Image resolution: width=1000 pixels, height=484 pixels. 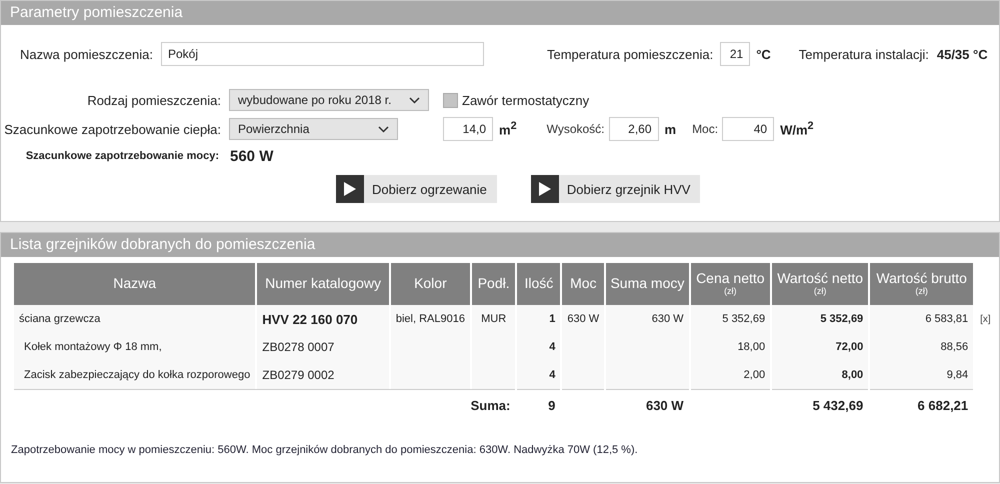 I want to click on power-field: 40, so click(x=748, y=129).